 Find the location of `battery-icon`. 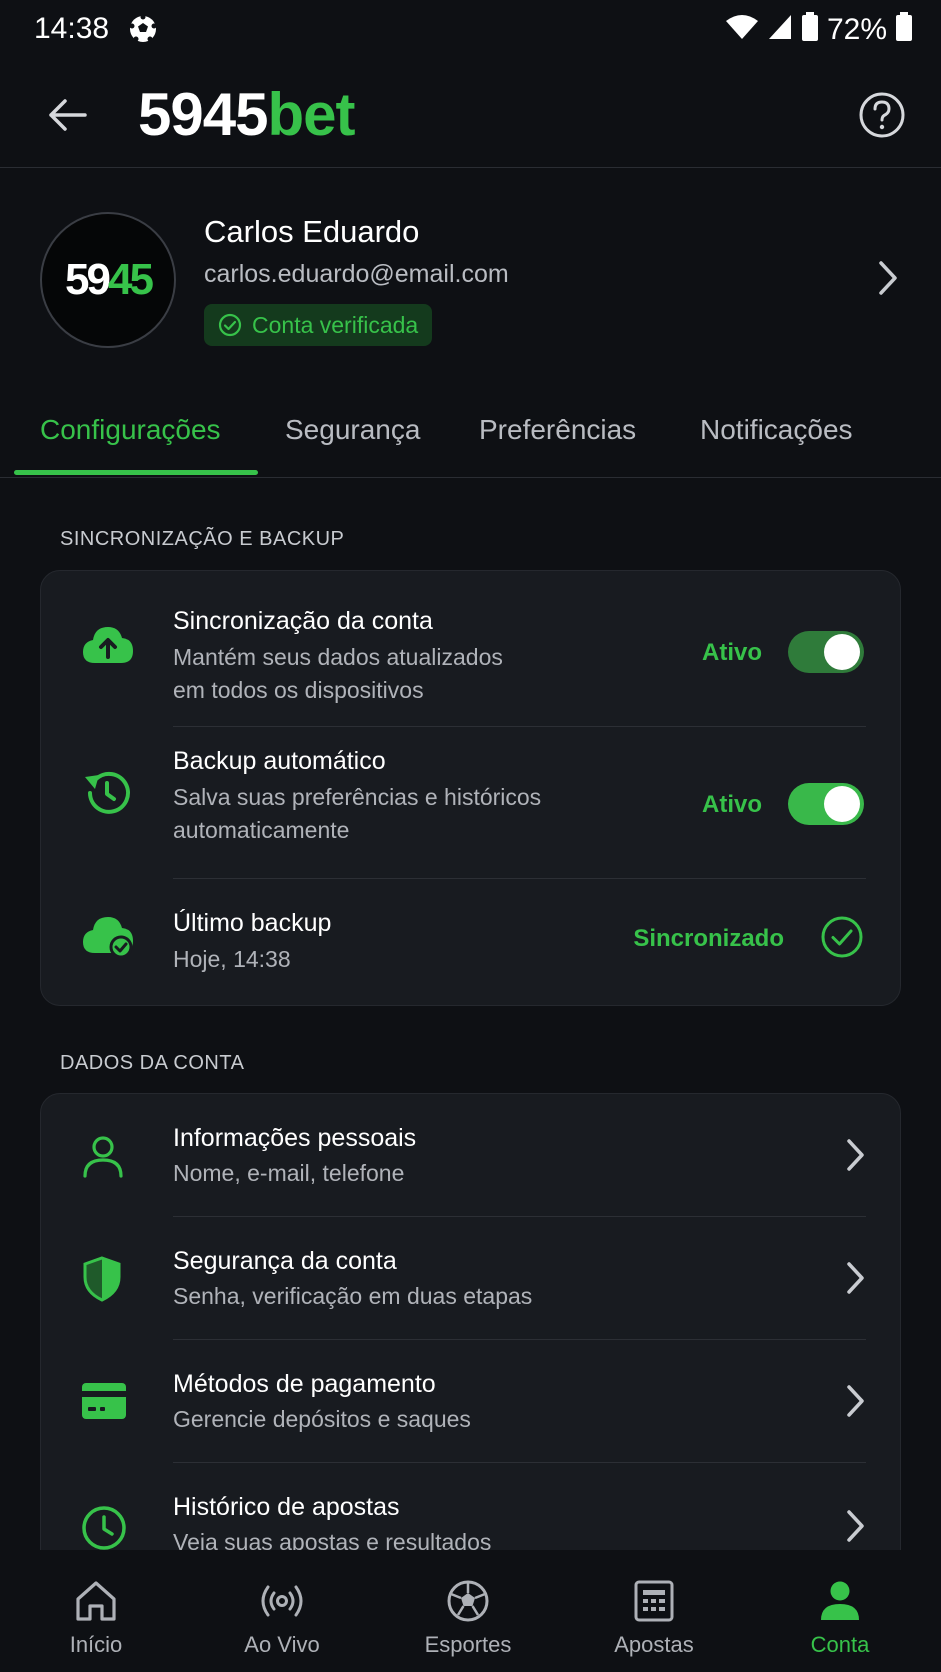

battery-icon is located at coordinates (810, 29).